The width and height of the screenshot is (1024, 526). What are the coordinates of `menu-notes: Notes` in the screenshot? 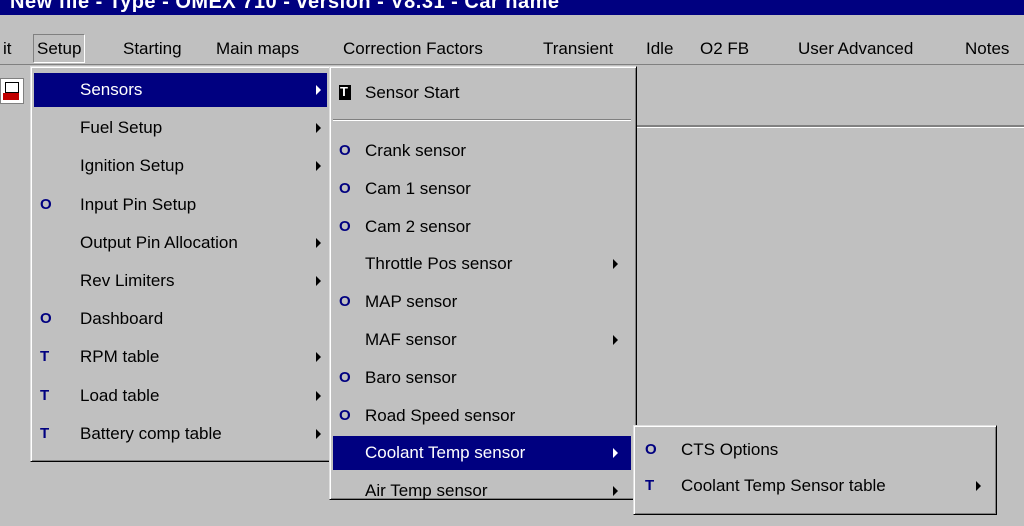 It's located at (987, 48).